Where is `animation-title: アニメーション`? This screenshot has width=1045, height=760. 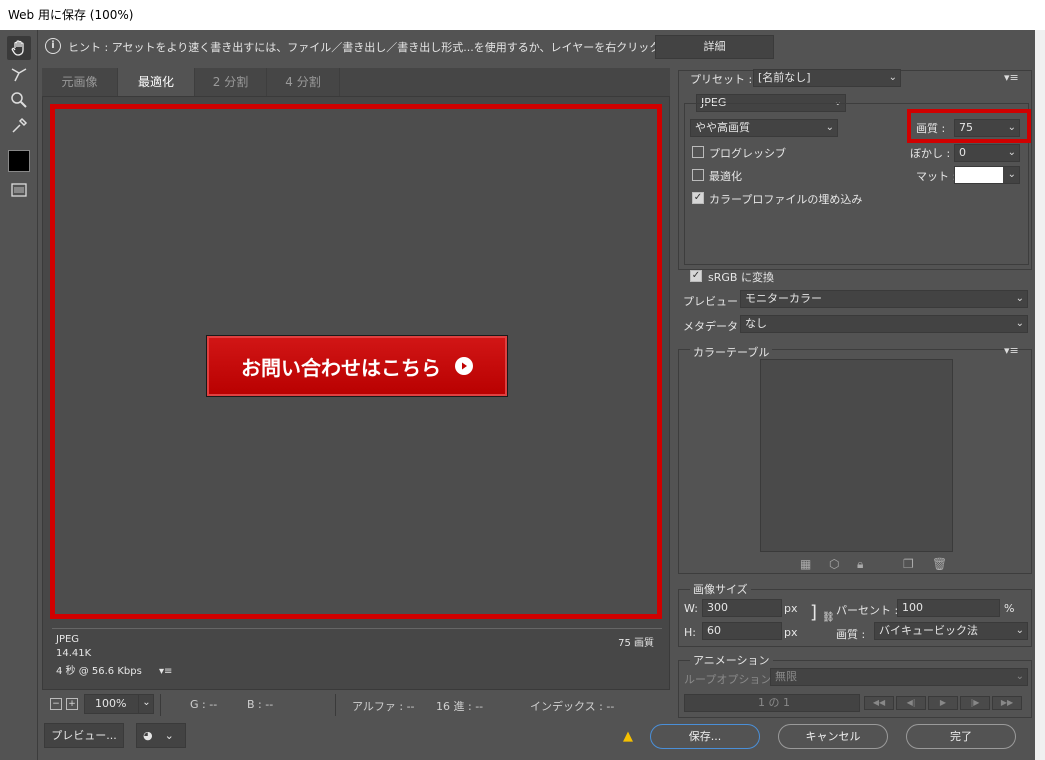 animation-title: アニメーション is located at coordinates (731, 660).